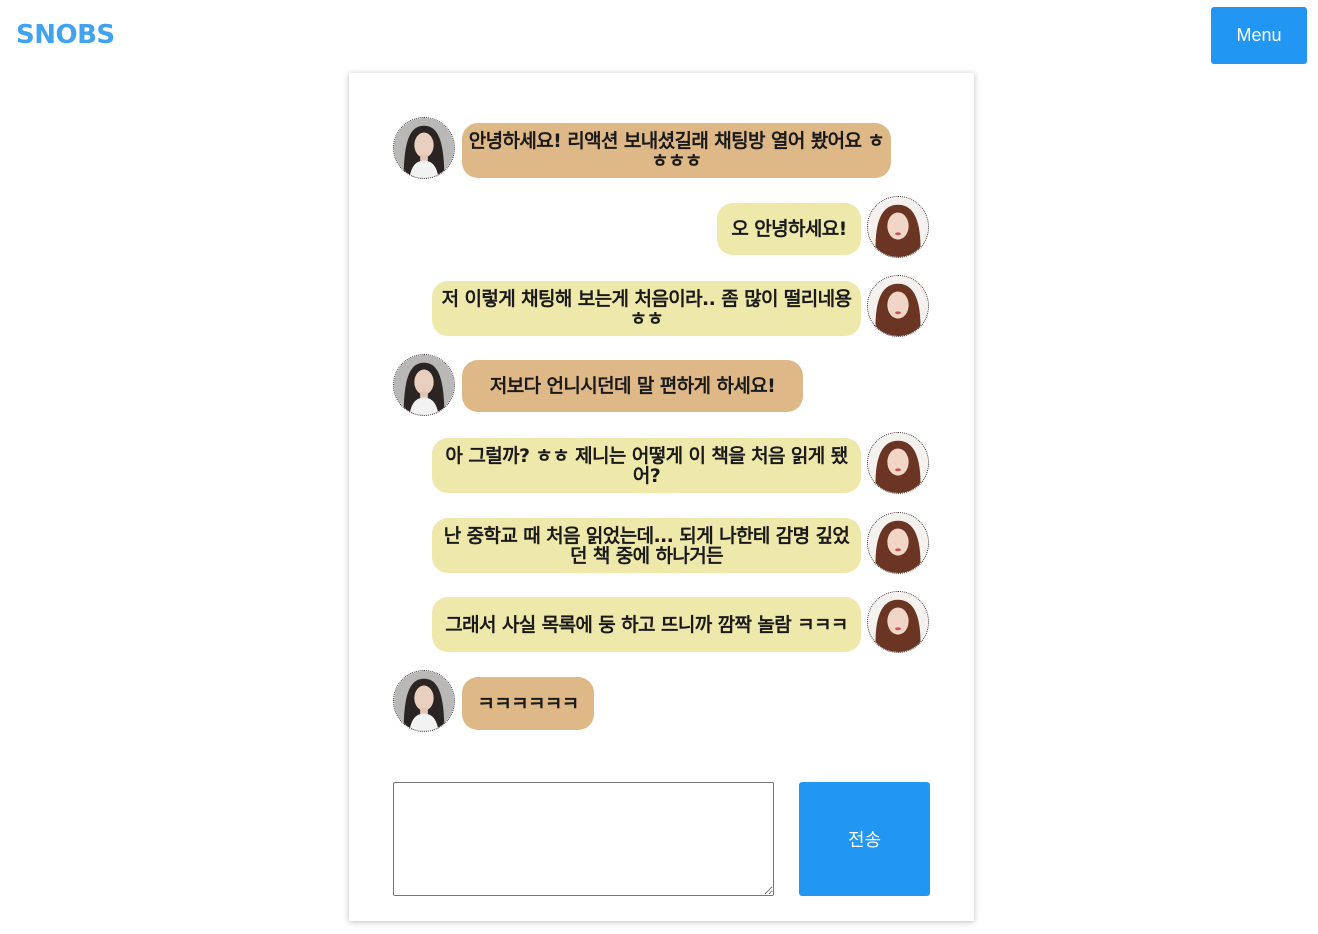 The width and height of the screenshot is (1318, 934). What do you see at coordinates (864, 839) in the screenshot?
I see `send-button: 전송` at bounding box center [864, 839].